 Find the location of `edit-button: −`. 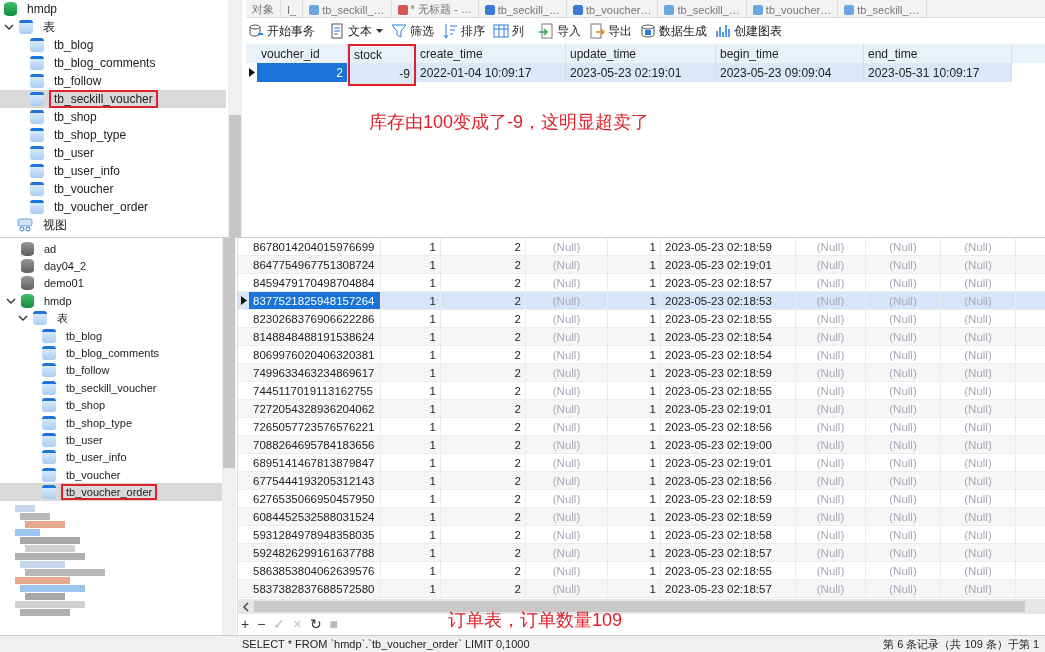

edit-button: − is located at coordinates (261, 624).